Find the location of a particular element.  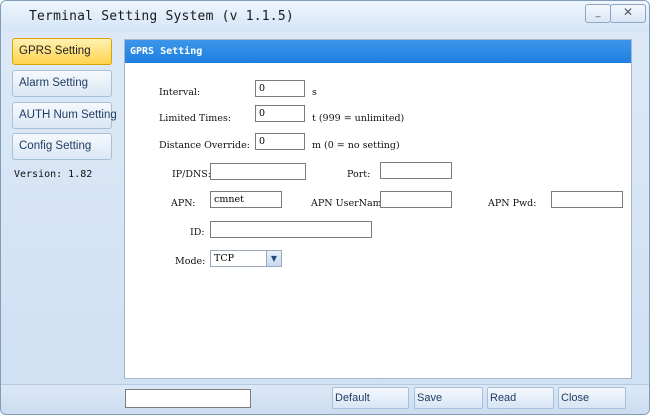

apn-username-input is located at coordinates (416, 199).